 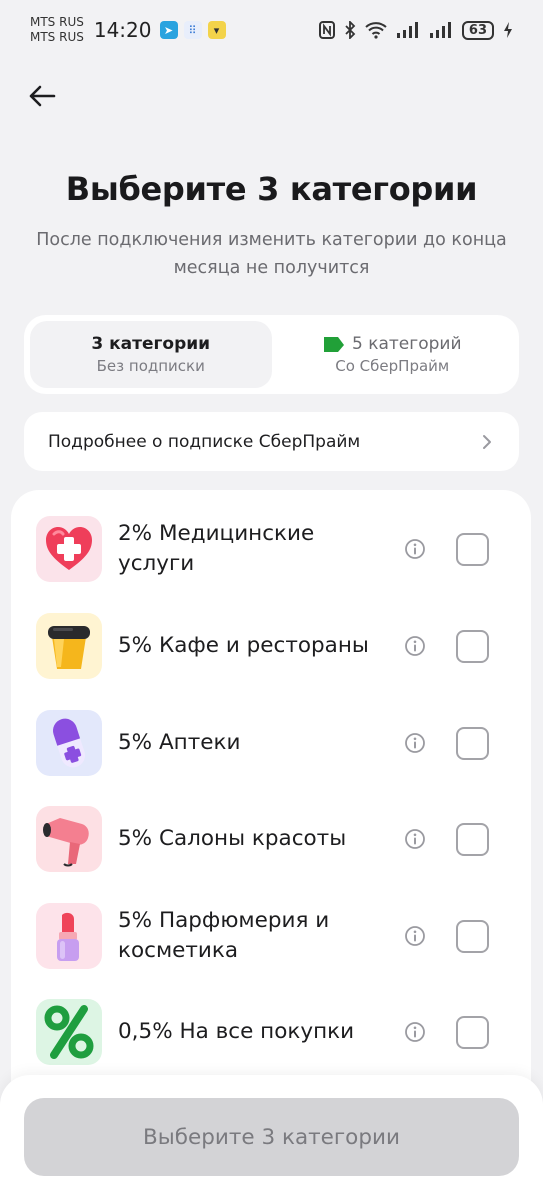 What do you see at coordinates (236, 1031) in the screenshot?
I see `category-label: 0,5% На все покупки` at bounding box center [236, 1031].